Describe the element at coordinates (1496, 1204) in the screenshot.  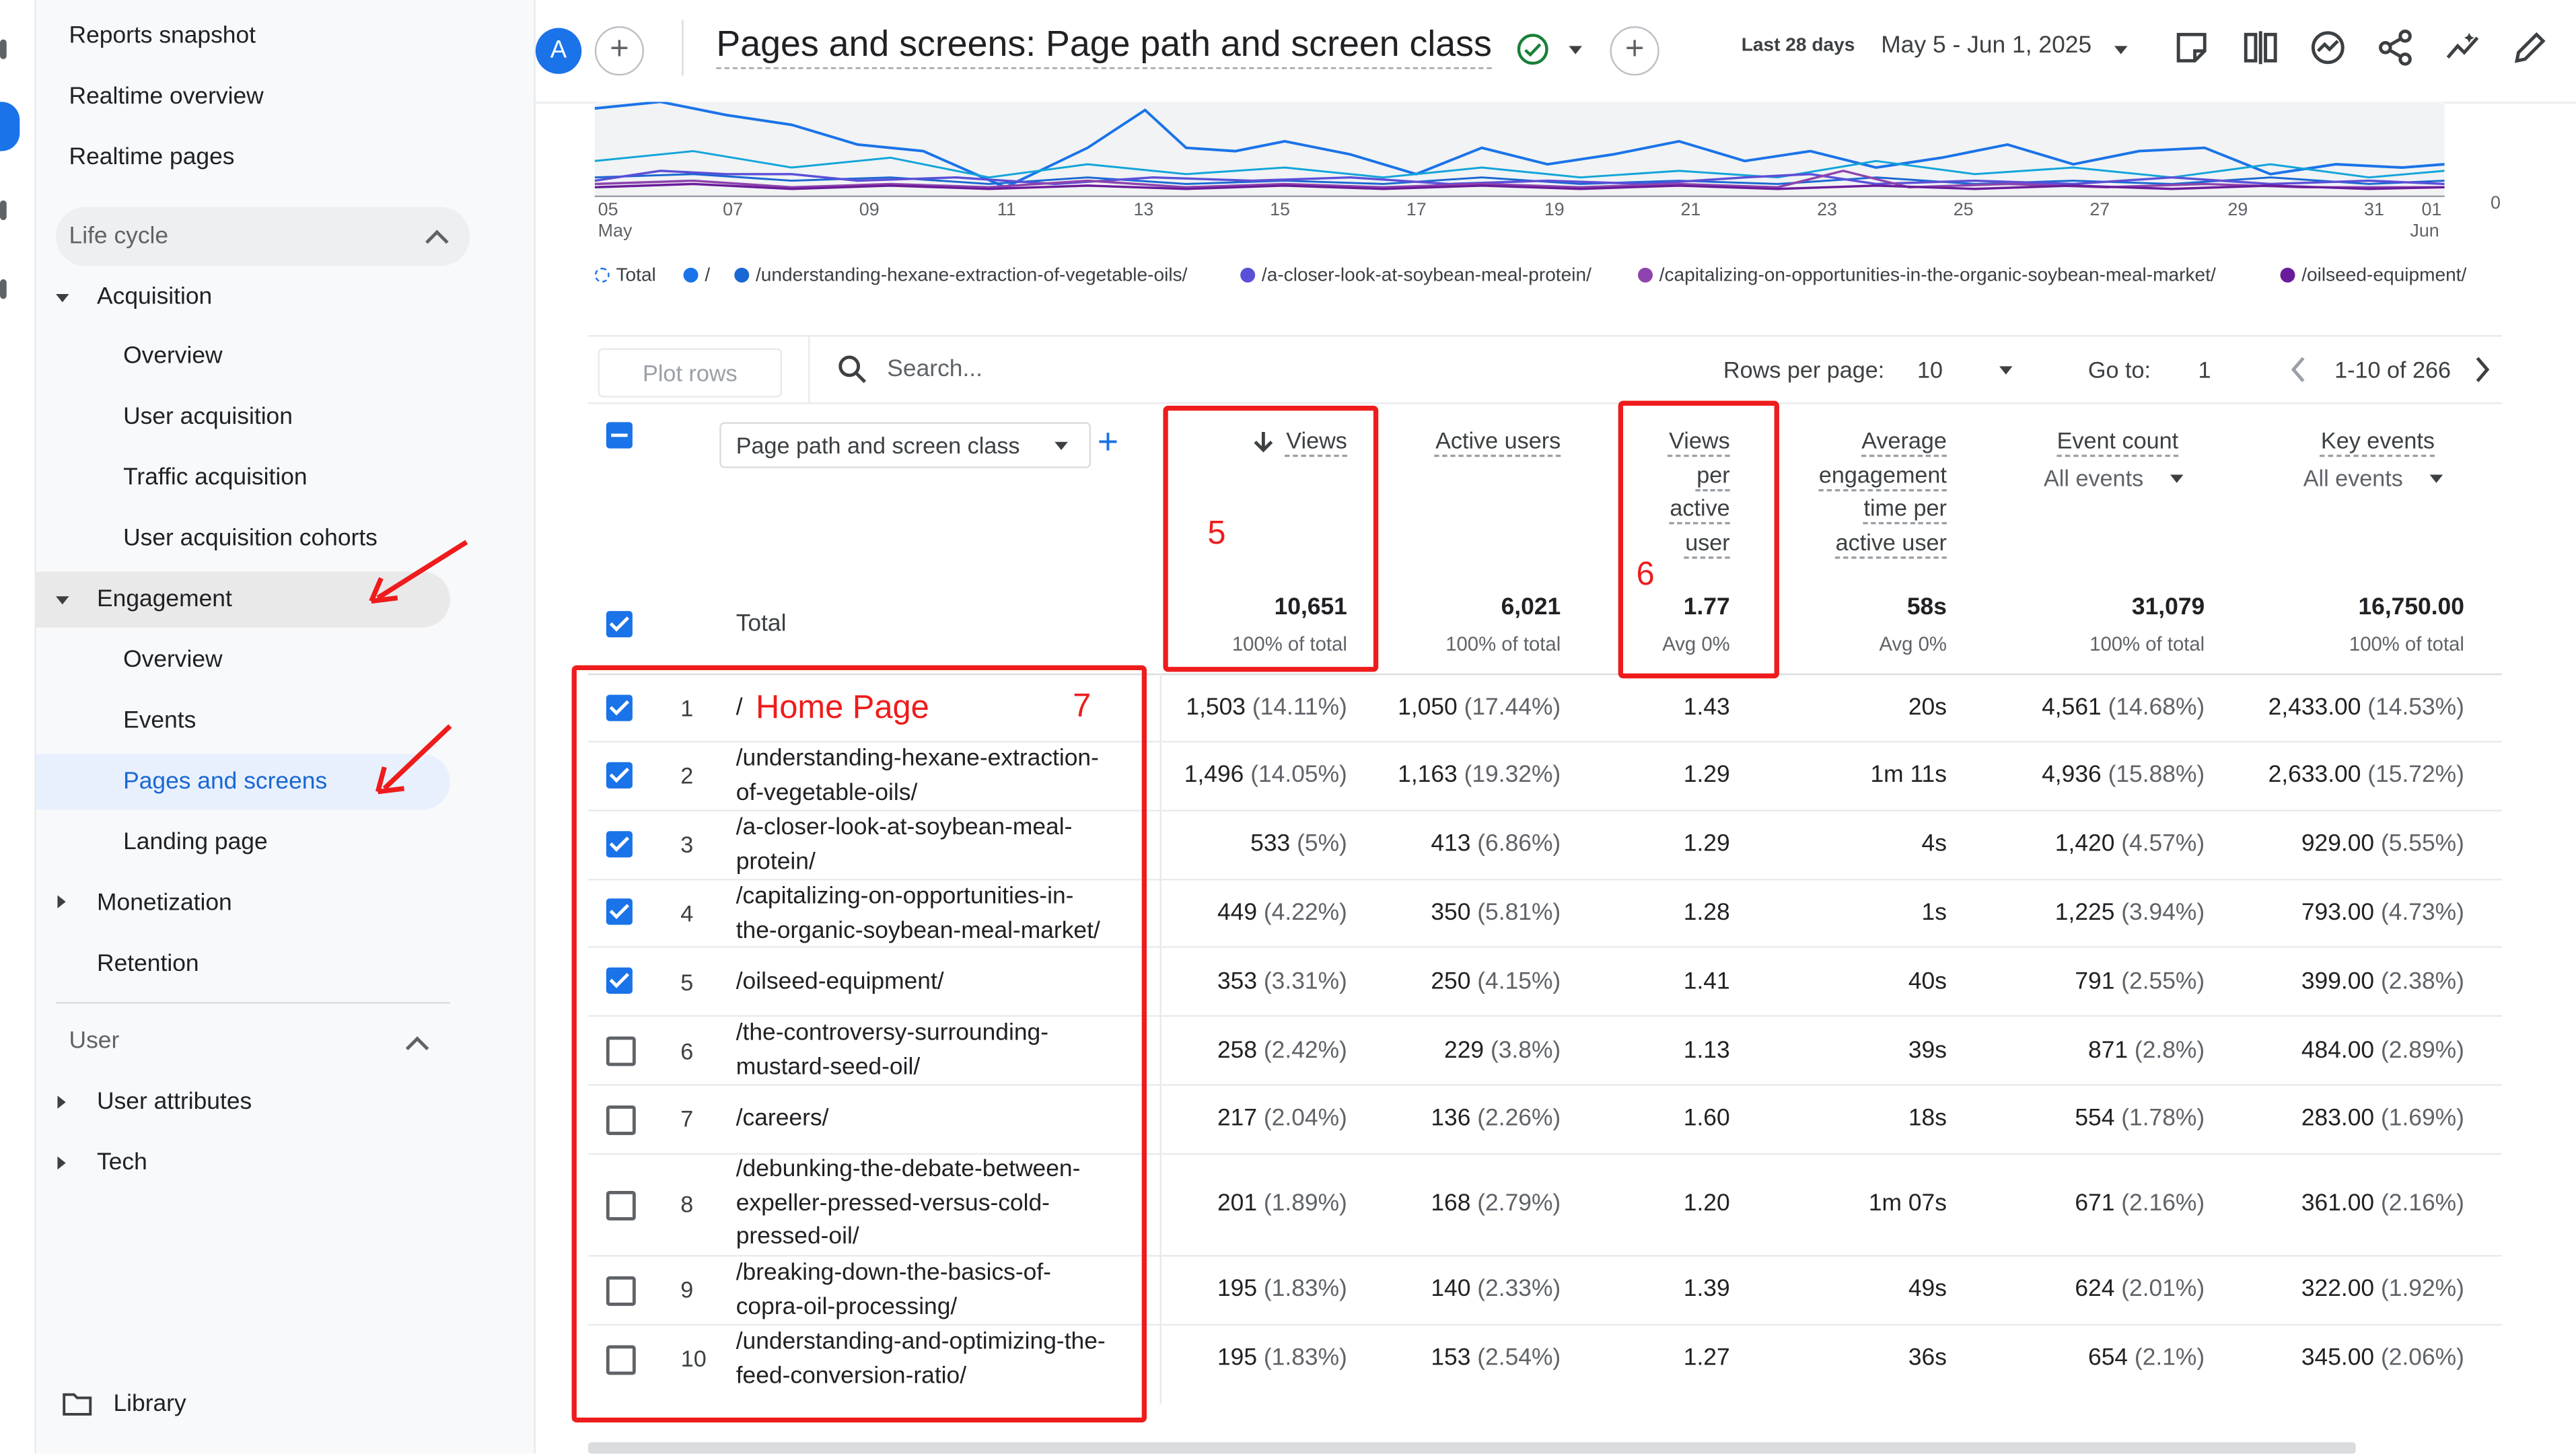
I see `cell-active-users: 168 (2.79%)` at that location.